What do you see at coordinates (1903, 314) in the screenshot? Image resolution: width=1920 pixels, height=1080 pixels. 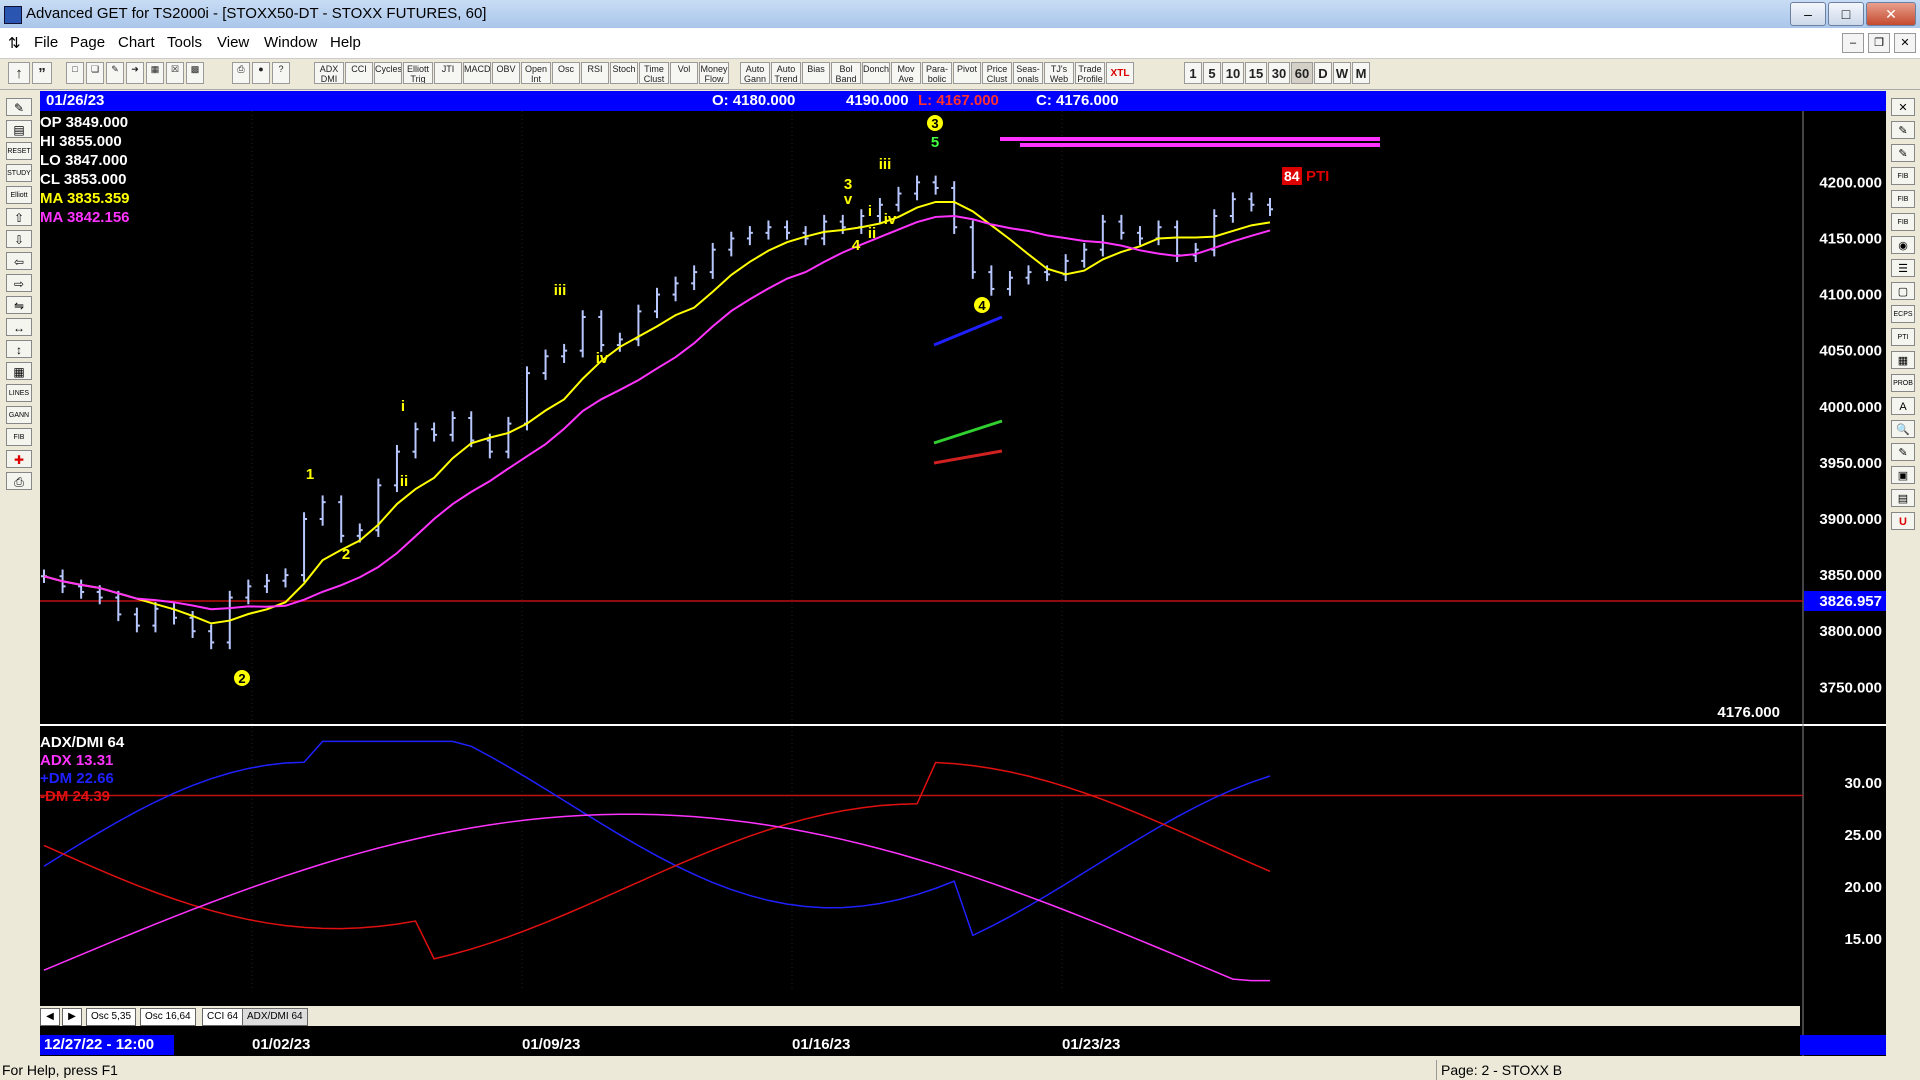 I see `tool-ecps-button: ECPS` at bounding box center [1903, 314].